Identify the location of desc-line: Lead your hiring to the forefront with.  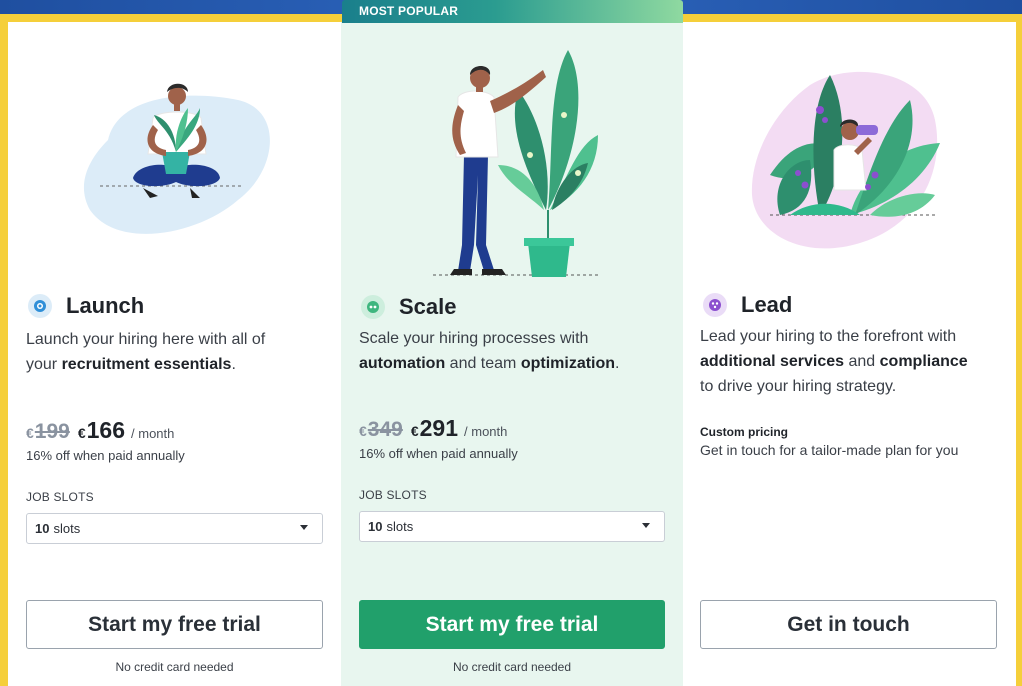
(828, 336).